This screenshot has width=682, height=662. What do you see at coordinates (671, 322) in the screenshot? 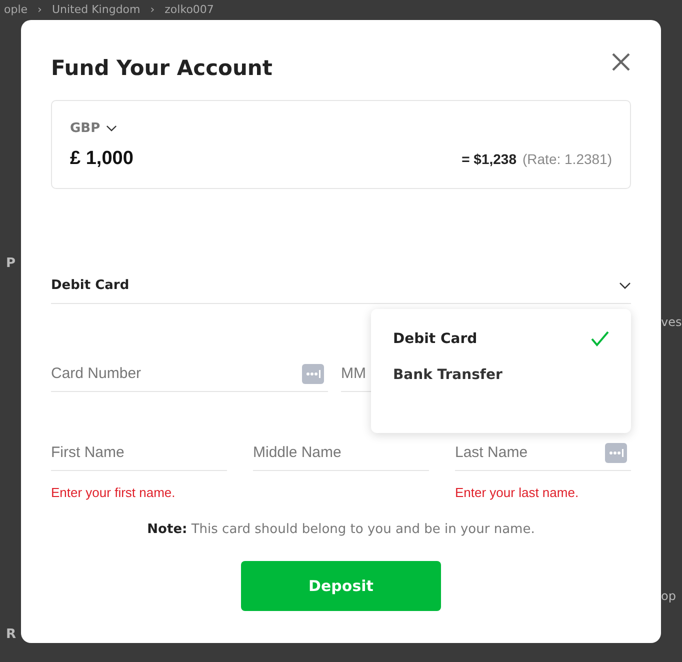
I see `background-text: ves` at bounding box center [671, 322].